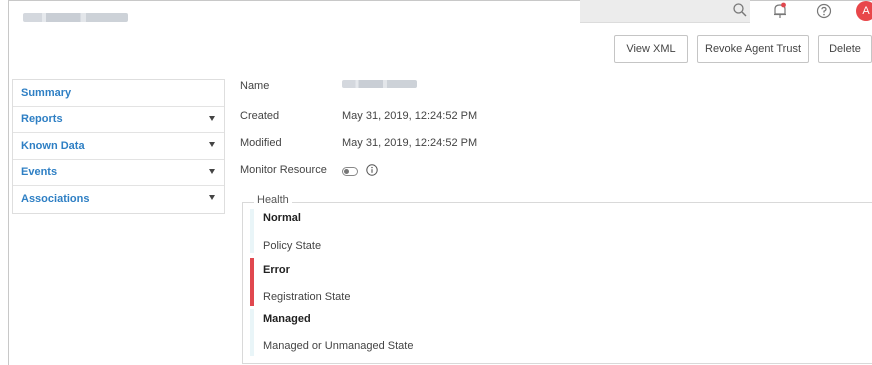  I want to click on monitor-resource-toggle, so click(350, 171).